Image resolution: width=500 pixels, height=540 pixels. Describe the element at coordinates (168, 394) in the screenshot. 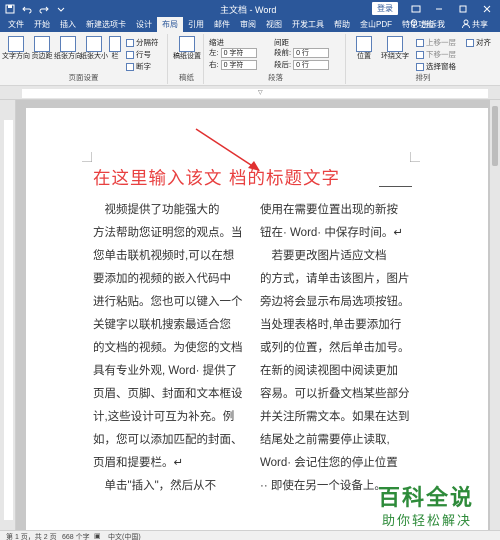

I see `paragraph-line: 页眉、页脚、封面和文本框设` at that location.